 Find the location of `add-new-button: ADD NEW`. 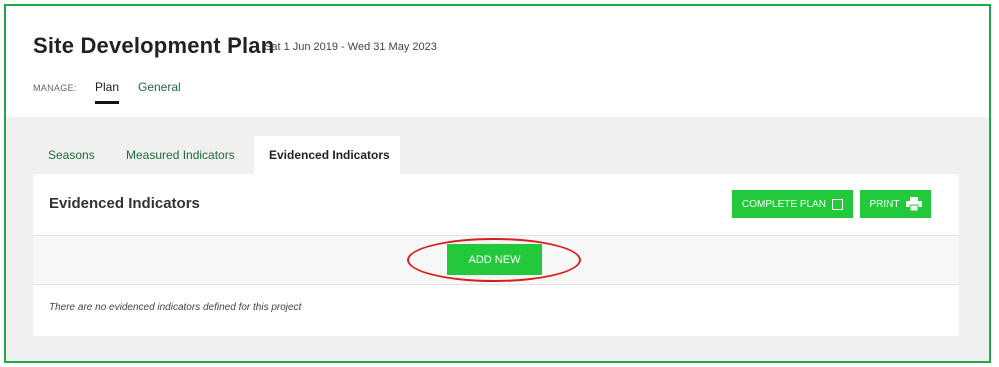

add-new-button: ADD NEW is located at coordinates (494, 259).